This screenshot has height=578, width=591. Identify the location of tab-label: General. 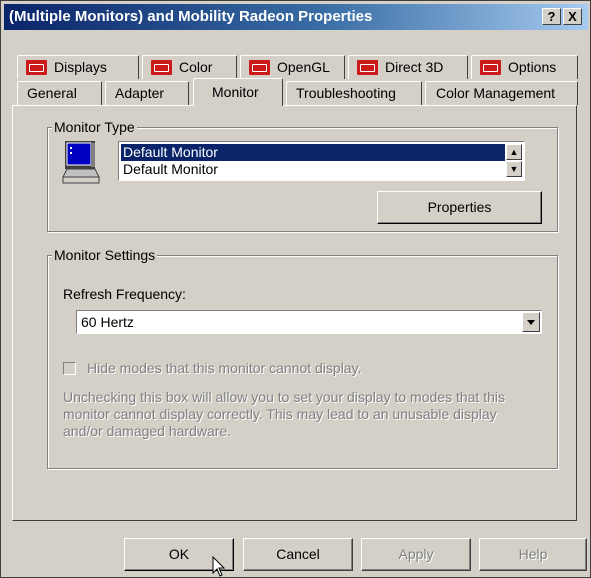
(52, 93).